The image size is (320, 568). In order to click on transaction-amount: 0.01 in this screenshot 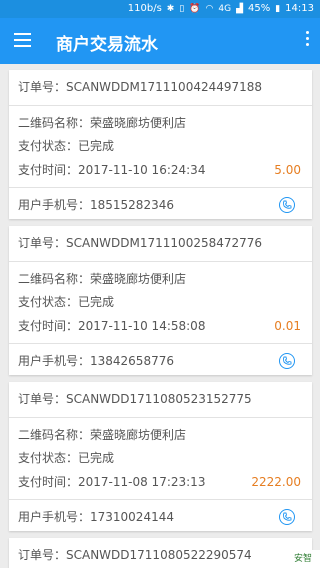, I will do `click(287, 326)`.